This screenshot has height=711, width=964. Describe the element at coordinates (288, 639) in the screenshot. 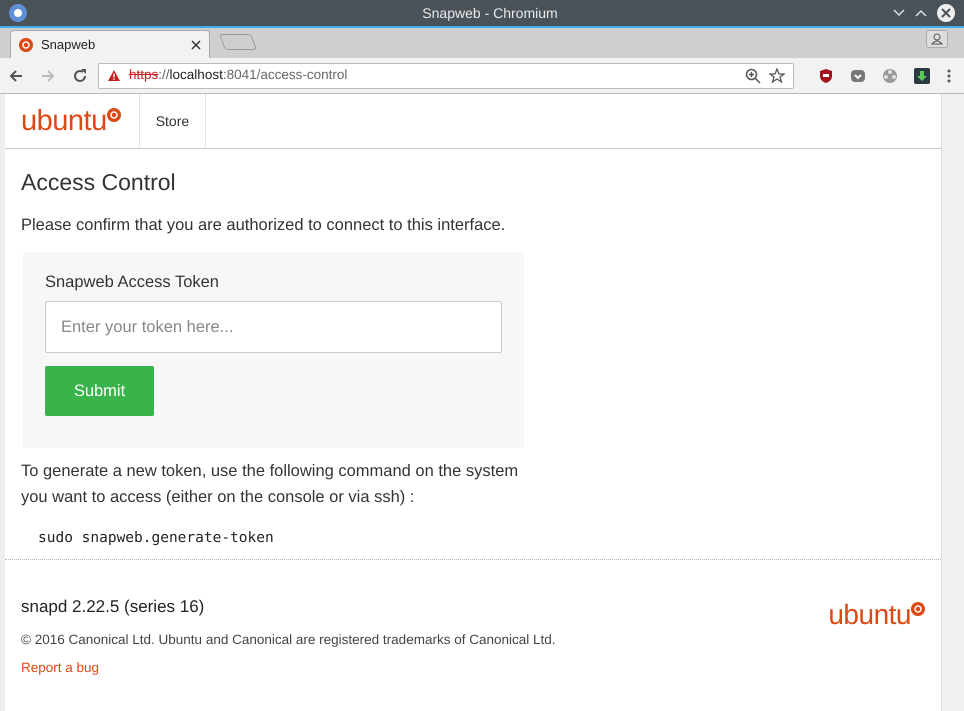

I see `copyright-text: © 2016 Canonical Ltd. Ubuntu and Canonical are registered trademarks of Canonical Ltd.` at that location.